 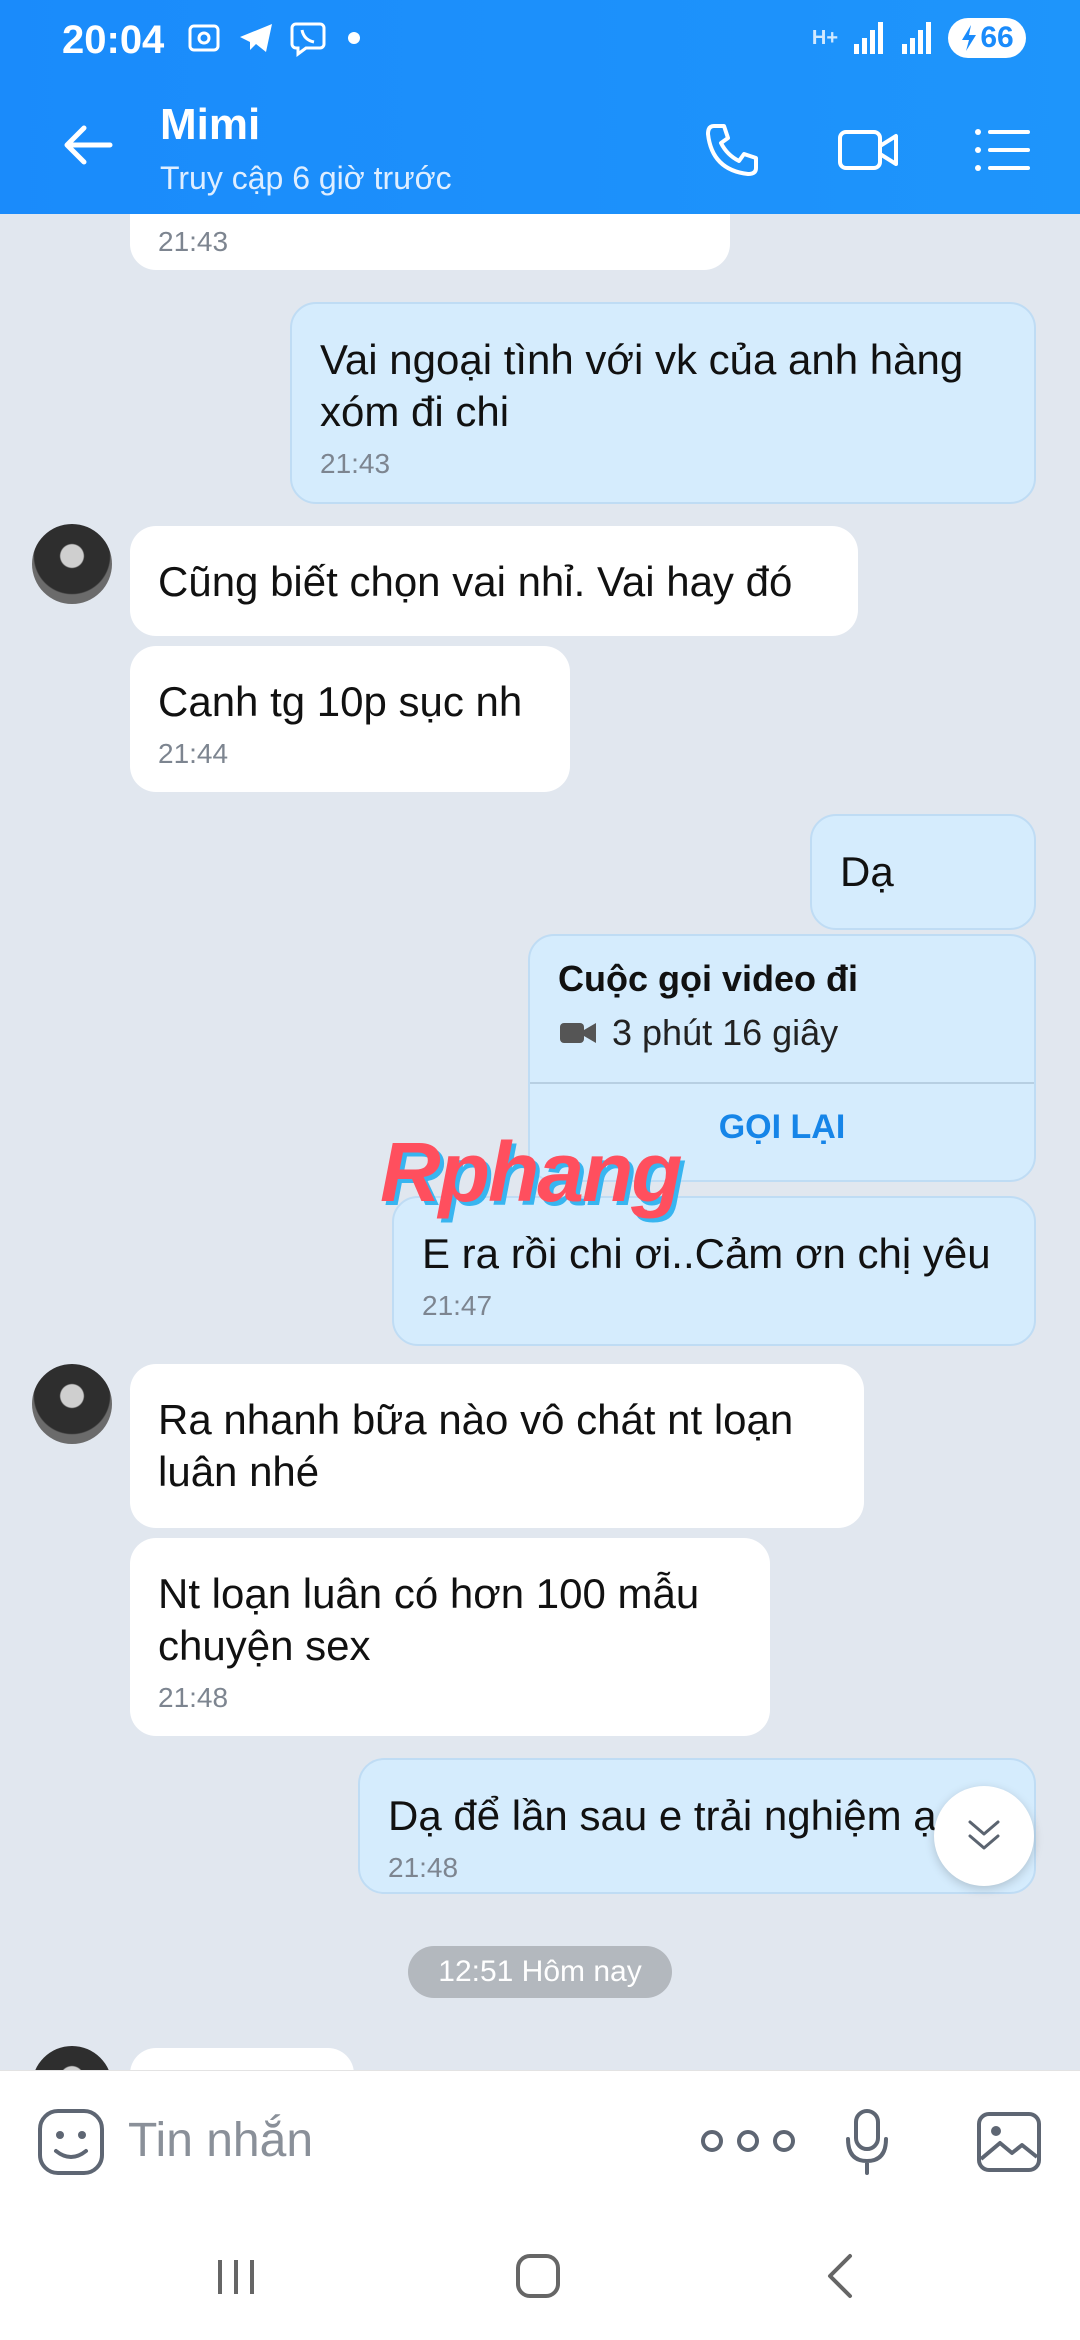 What do you see at coordinates (750, 2141) in the screenshot?
I see `more-options-icon` at bounding box center [750, 2141].